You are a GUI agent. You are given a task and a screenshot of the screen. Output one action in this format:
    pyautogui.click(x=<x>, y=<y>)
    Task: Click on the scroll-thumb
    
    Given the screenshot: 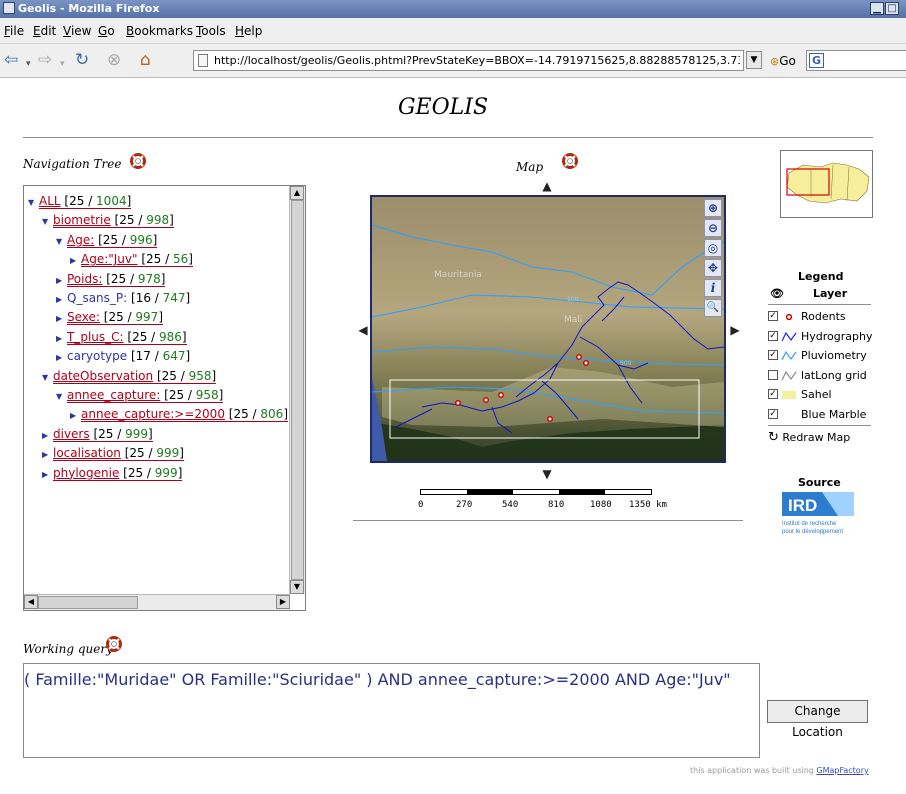 What is the action you would take?
    pyautogui.click(x=297, y=390)
    